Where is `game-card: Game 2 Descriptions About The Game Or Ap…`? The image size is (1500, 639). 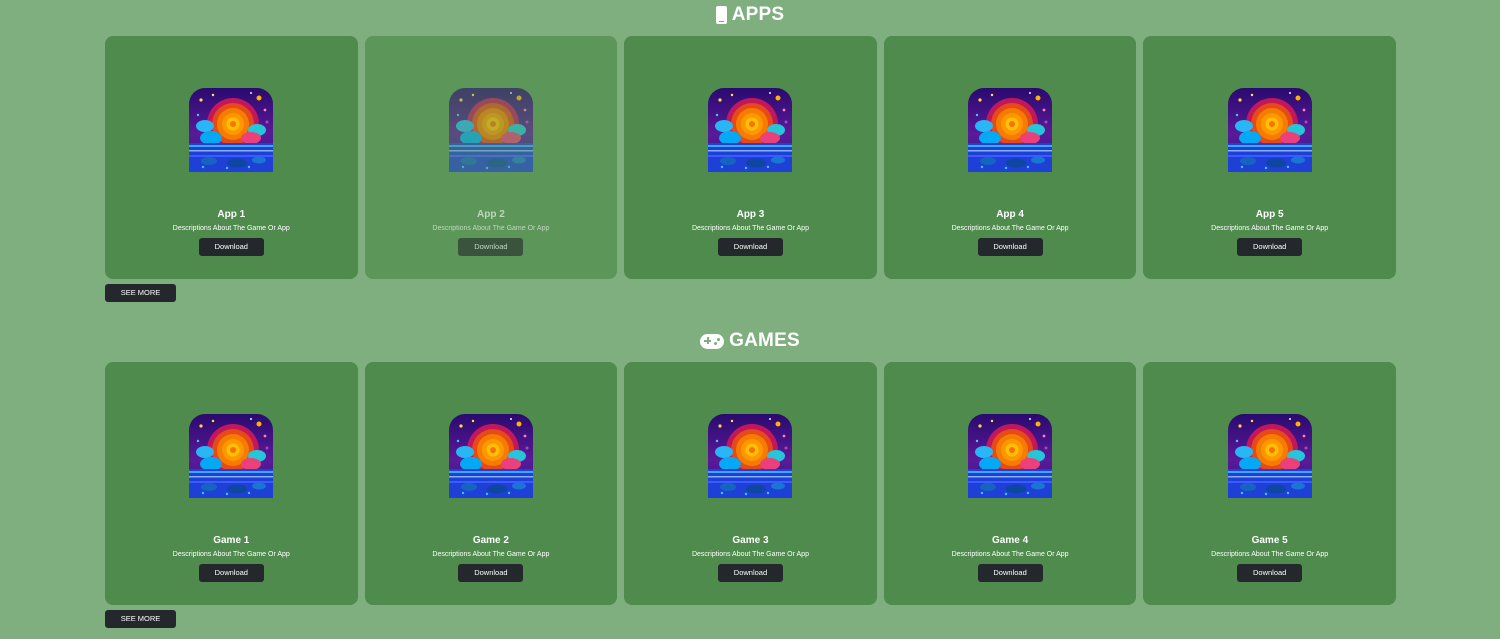 game-card: Game 2 Descriptions About The Game Or Ap… is located at coordinates (491, 483).